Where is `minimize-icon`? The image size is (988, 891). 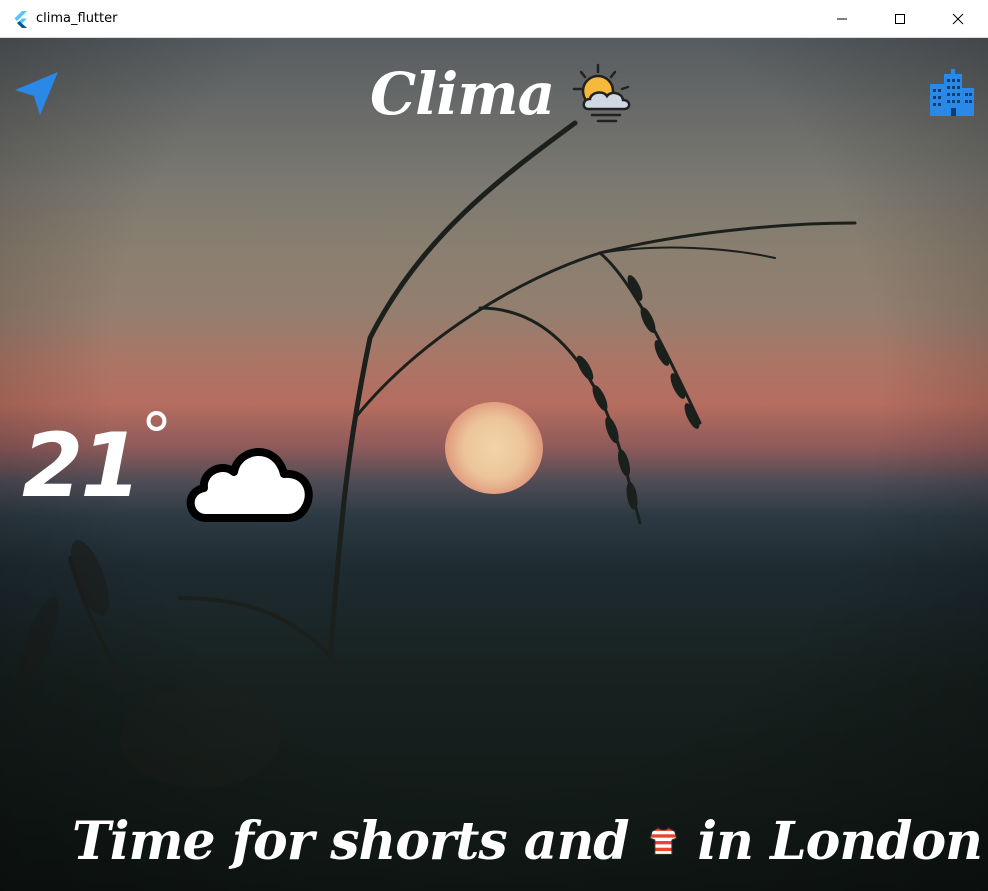
minimize-icon is located at coordinates (842, 19).